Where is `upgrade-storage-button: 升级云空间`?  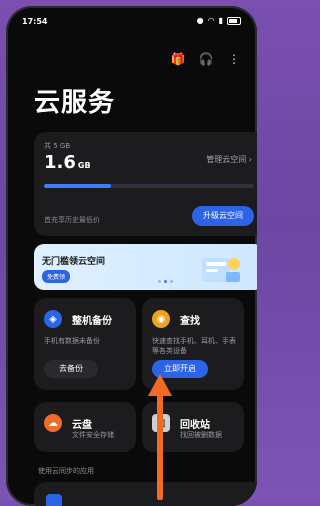
upgrade-storage-button: 升级云空间 is located at coordinates (223, 216).